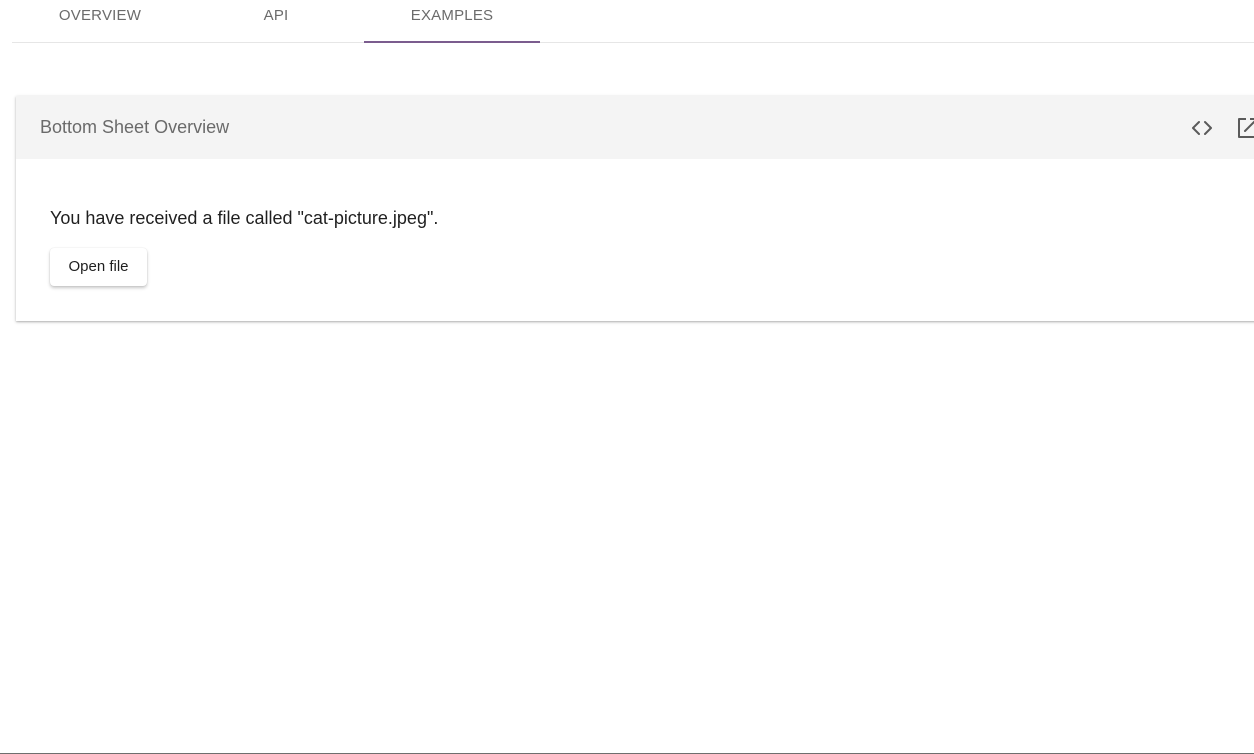 The image size is (1254, 754). I want to click on tab-overview: OVERVIEW, so click(100, 21).